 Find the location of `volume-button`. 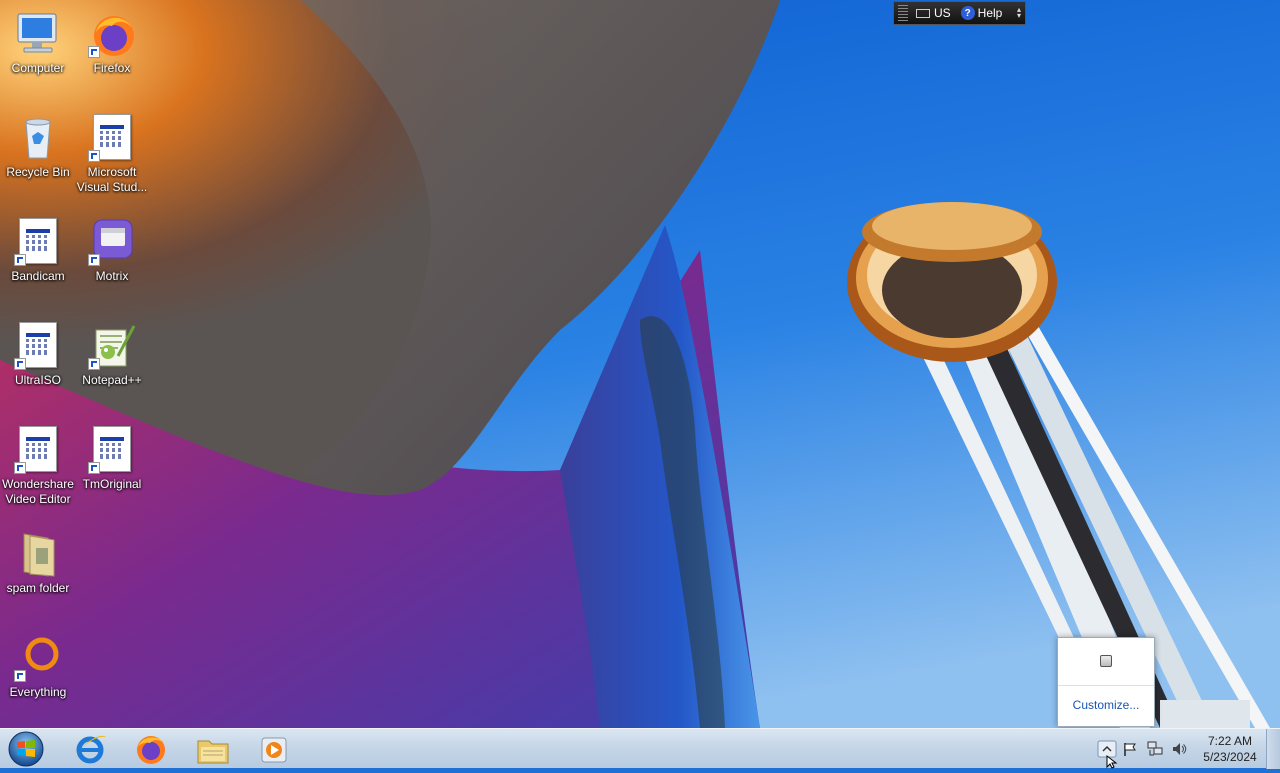

volume-button is located at coordinates (1179, 749).